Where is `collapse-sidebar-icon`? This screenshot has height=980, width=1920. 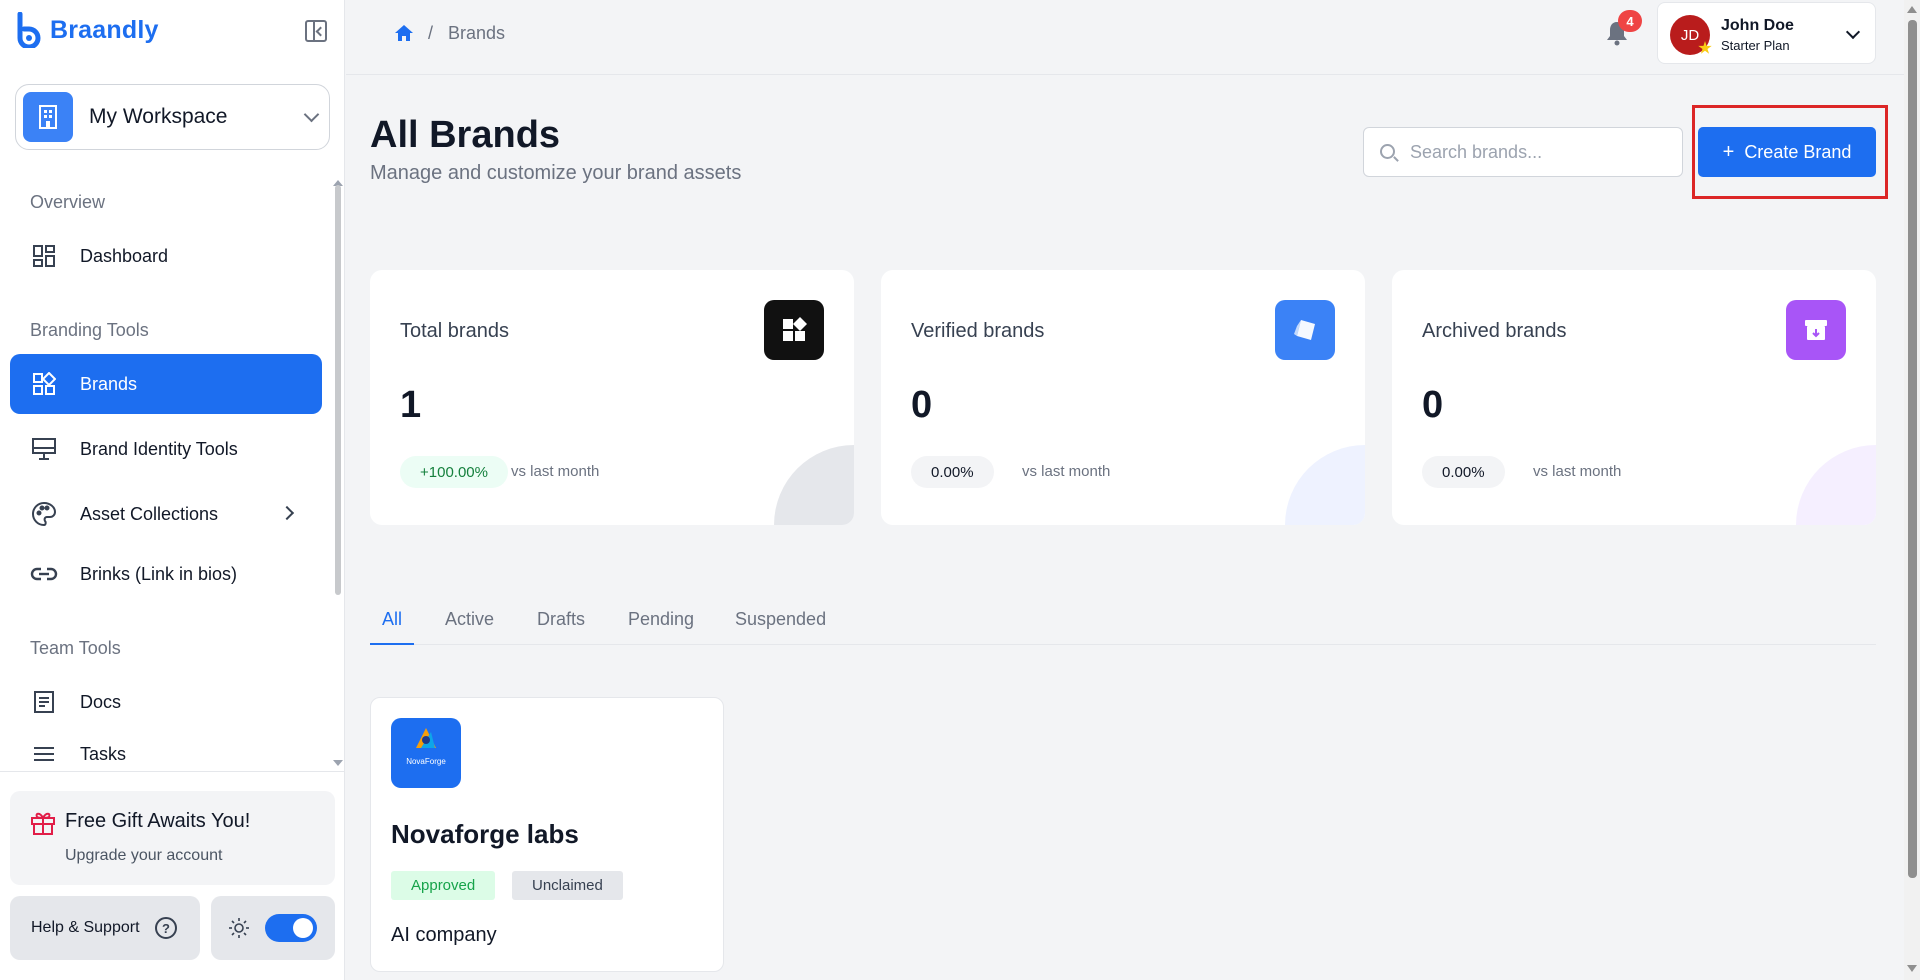
collapse-sidebar-icon is located at coordinates (316, 31).